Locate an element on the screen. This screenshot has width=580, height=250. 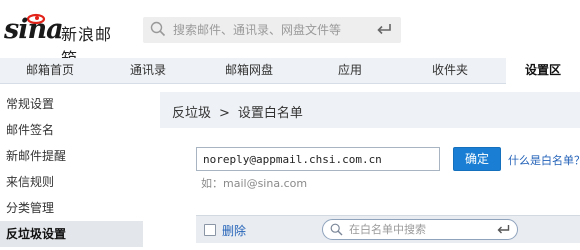
whitelist-search-input is located at coordinates (419, 229).